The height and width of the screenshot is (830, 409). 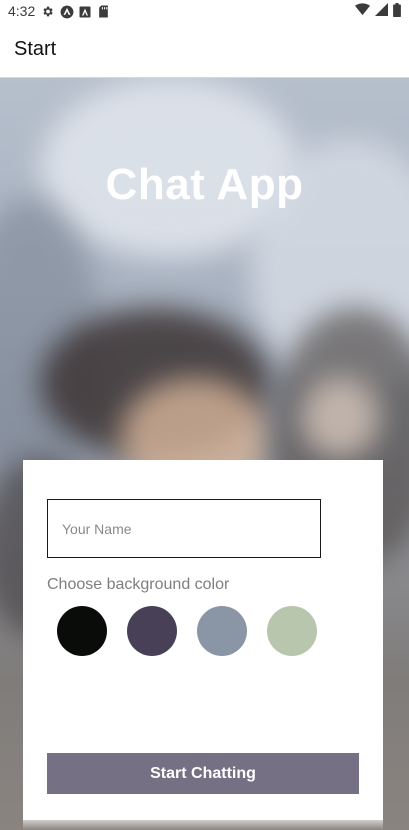 What do you see at coordinates (85, 11) in the screenshot?
I see `autofill-icon` at bounding box center [85, 11].